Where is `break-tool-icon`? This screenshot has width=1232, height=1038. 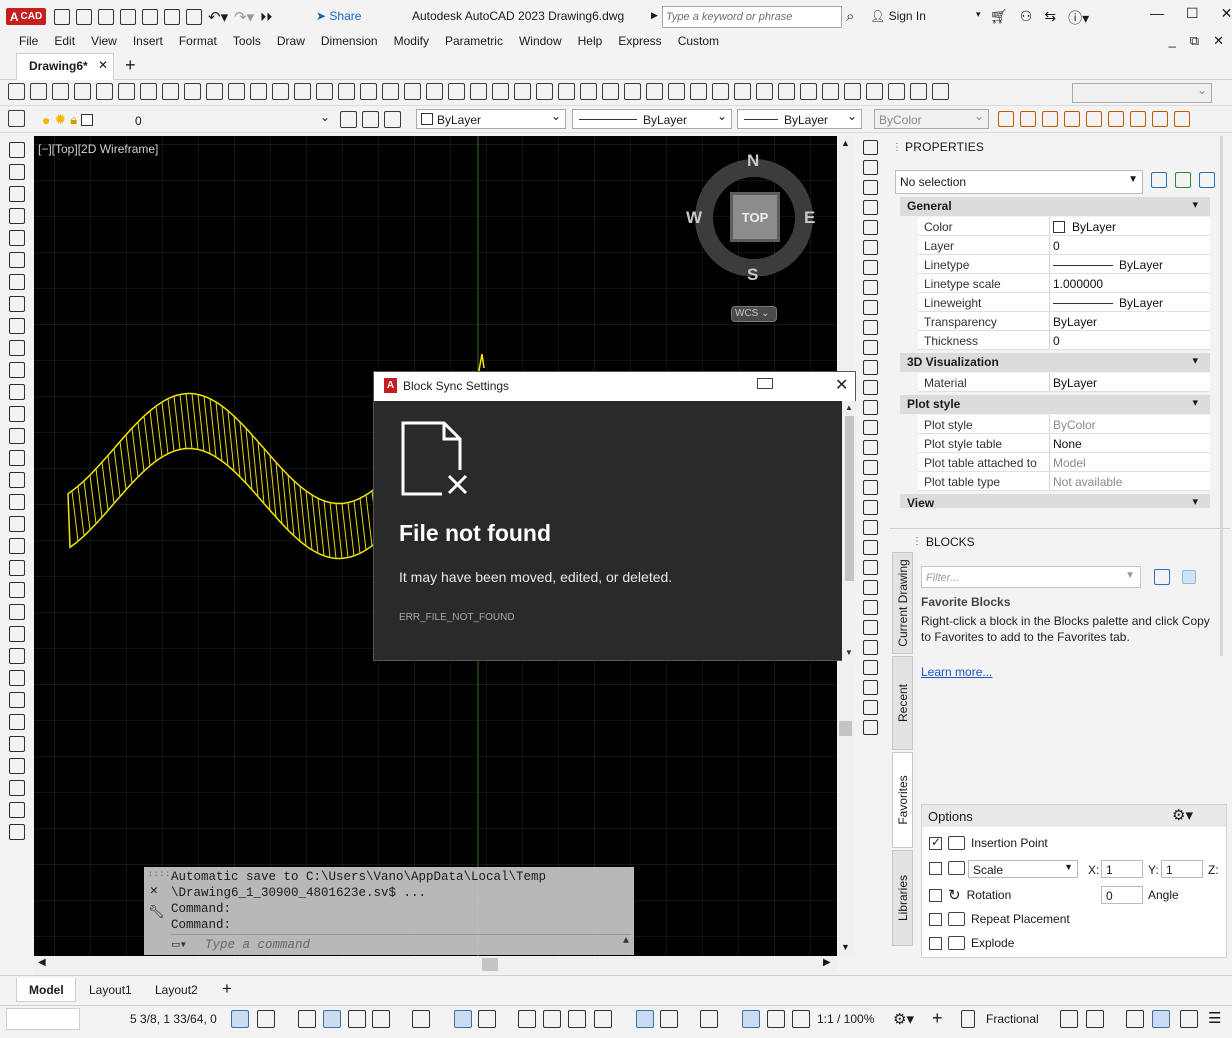 break-tool-icon is located at coordinates (17, 832).